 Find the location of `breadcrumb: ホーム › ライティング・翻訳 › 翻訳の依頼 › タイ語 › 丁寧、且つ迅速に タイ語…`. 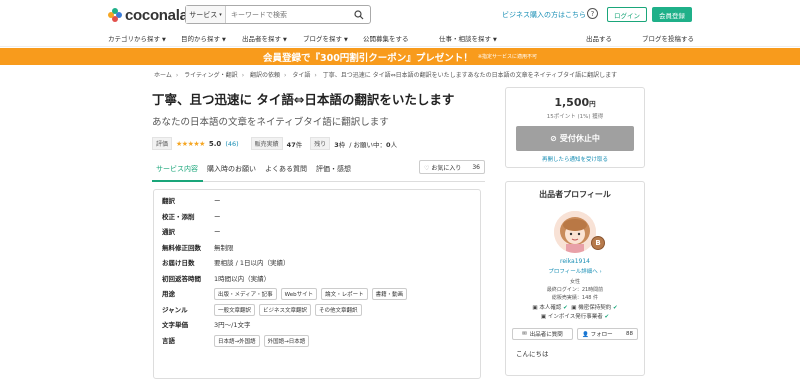

breadcrumb: ホーム › ライティング・翻訳 › 翻訳の依頼 › タイ語 › 丁寧、且つ迅速に タイ語… is located at coordinates (386, 75).